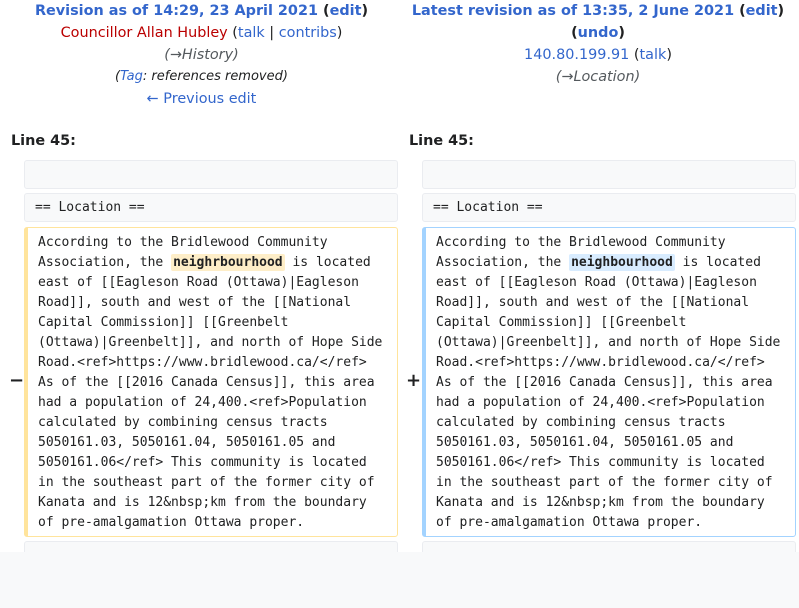 The height and width of the screenshot is (608, 799). What do you see at coordinates (251, 33) in the screenshot?
I see `old-talk-link: talk` at bounding box center [251, 33].